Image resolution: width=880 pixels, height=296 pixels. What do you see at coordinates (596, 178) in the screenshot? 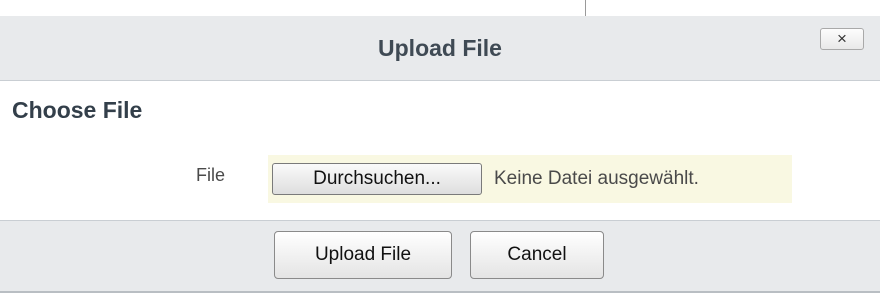
I see `file-status-text: Keine Datei ausgewählt.` at bounding box center [596, 178].